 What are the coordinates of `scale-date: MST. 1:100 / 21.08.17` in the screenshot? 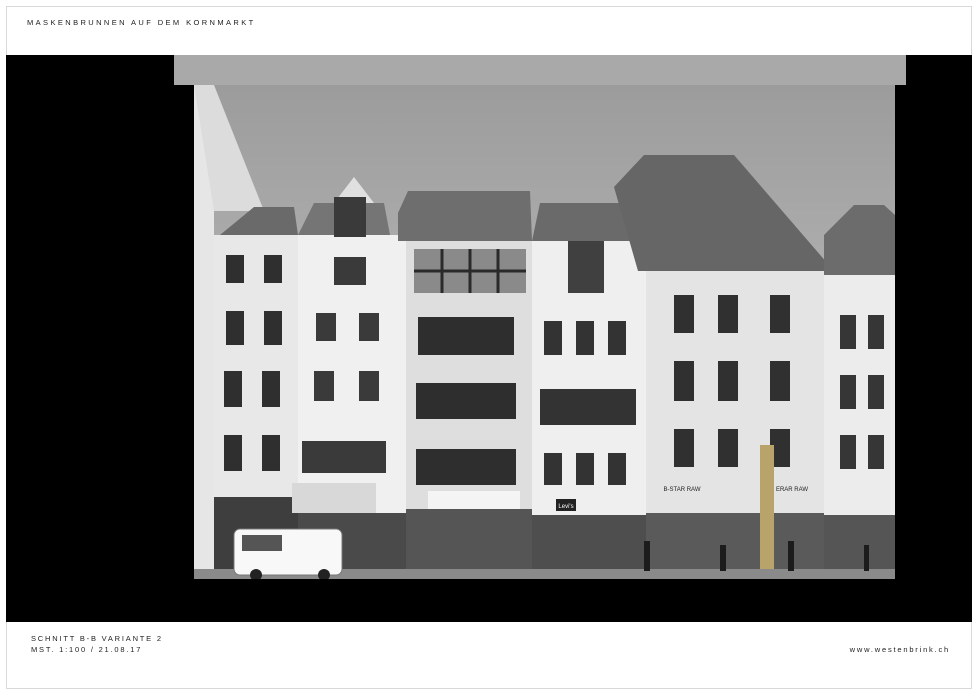 It's located at (87, 649).